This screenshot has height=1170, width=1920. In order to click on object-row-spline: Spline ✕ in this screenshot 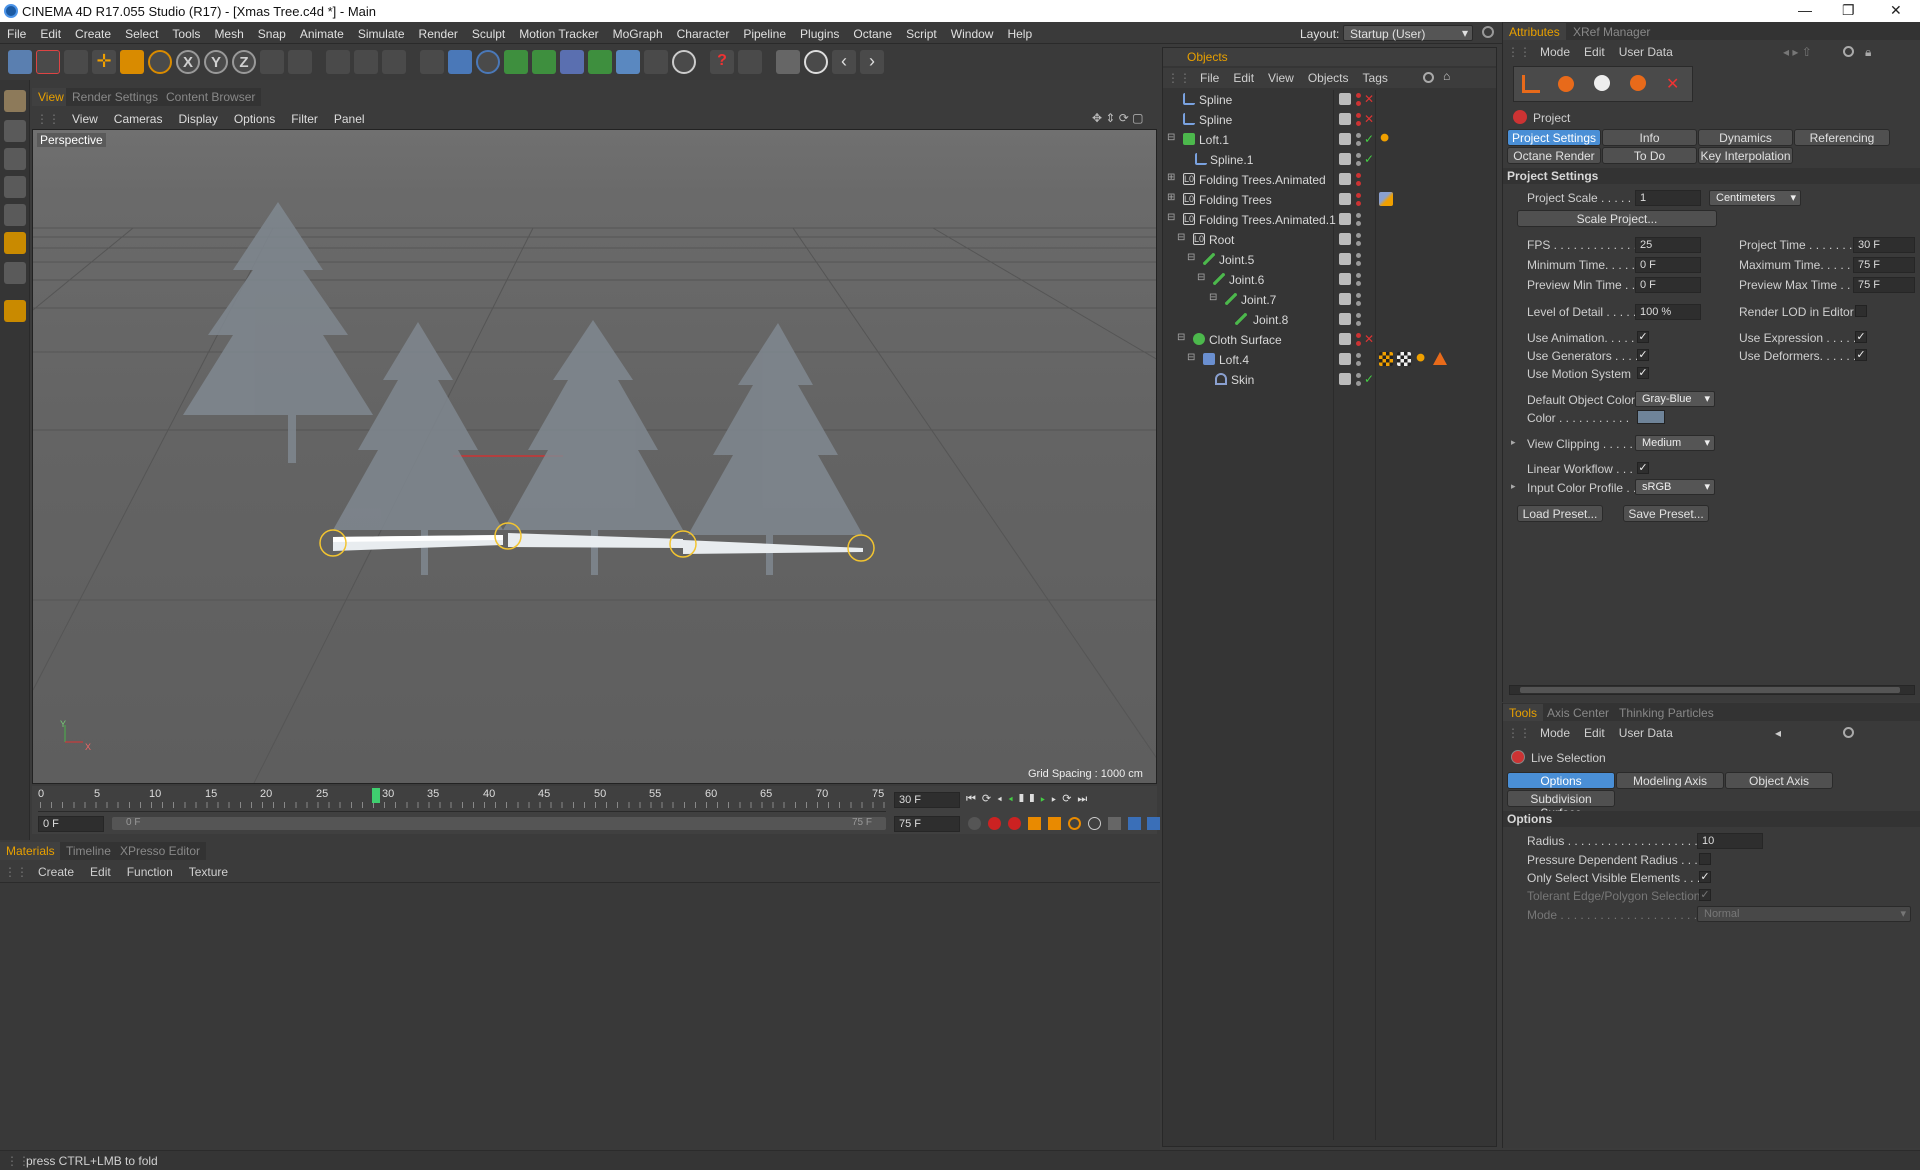, I will do `click(1329, 120)`.